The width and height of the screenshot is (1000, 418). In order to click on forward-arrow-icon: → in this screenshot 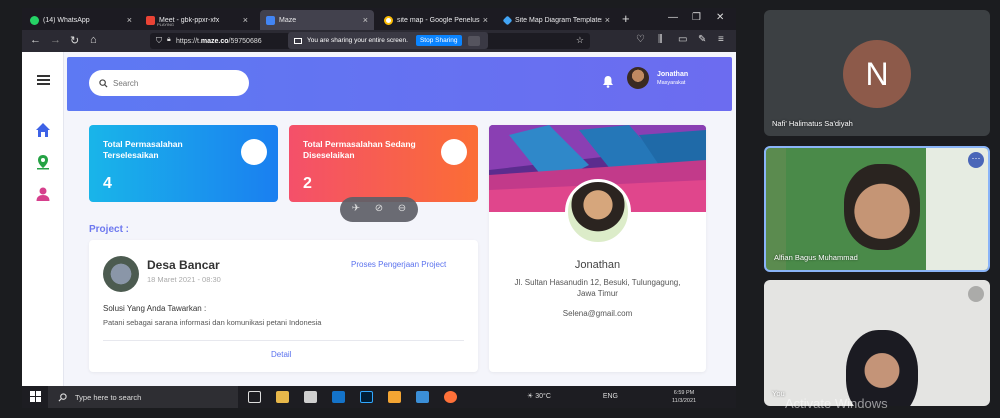, I will do `click(55, 40)`.